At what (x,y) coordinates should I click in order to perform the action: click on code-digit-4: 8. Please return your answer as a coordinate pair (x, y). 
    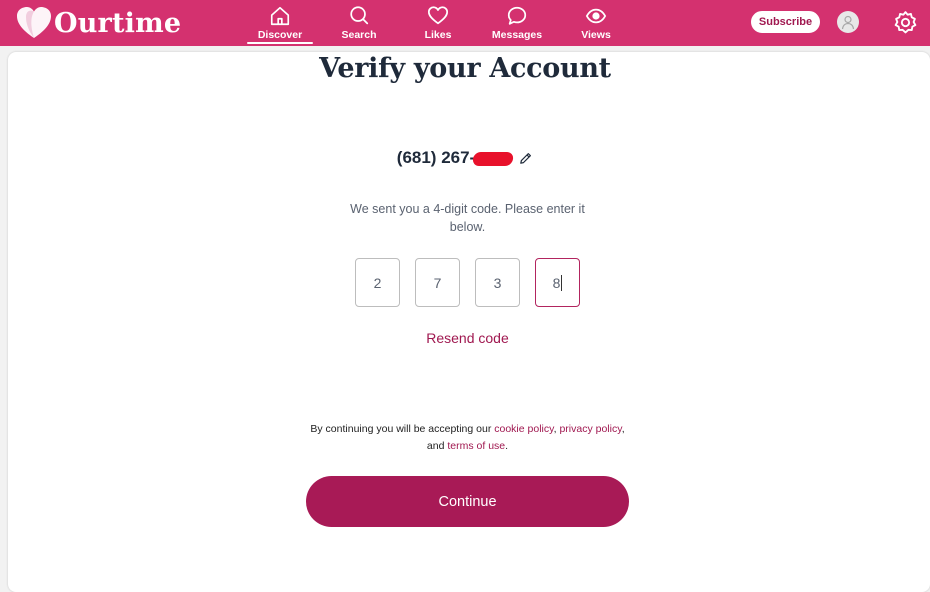
    Looking at the image, I should click on (557, 282).